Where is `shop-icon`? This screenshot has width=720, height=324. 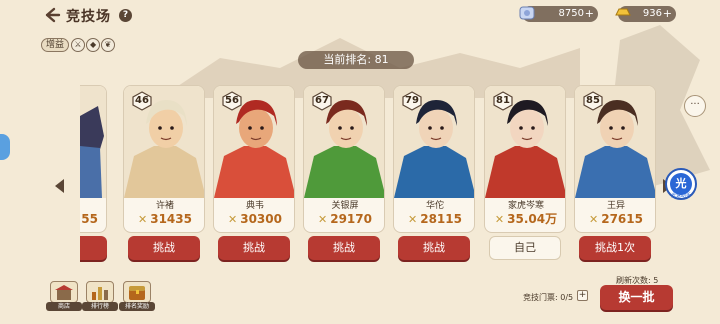
shop-icon is located at coordinates (64, 292).